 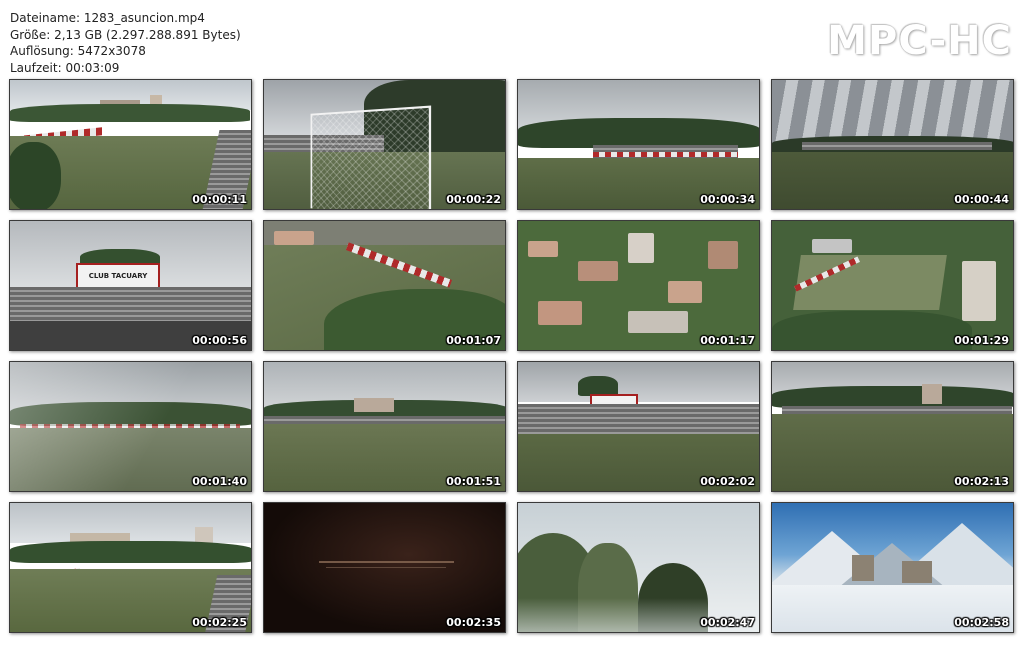 I want to click on timestamp: 00:01:17, so click(x=727, y=340).